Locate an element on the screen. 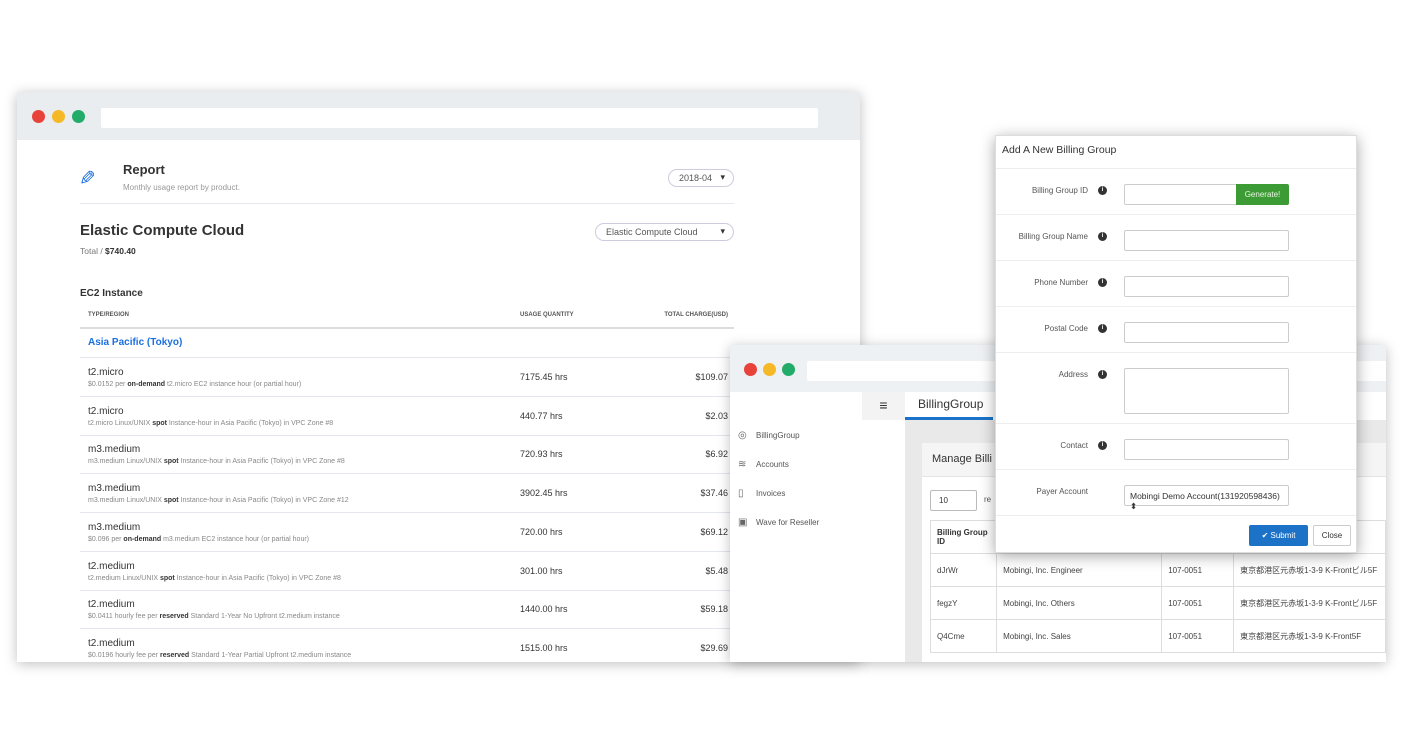 Image resolution: width=1412 pixels, height=744 pixels. close-button: Close is located at coordinates (1332, 535).